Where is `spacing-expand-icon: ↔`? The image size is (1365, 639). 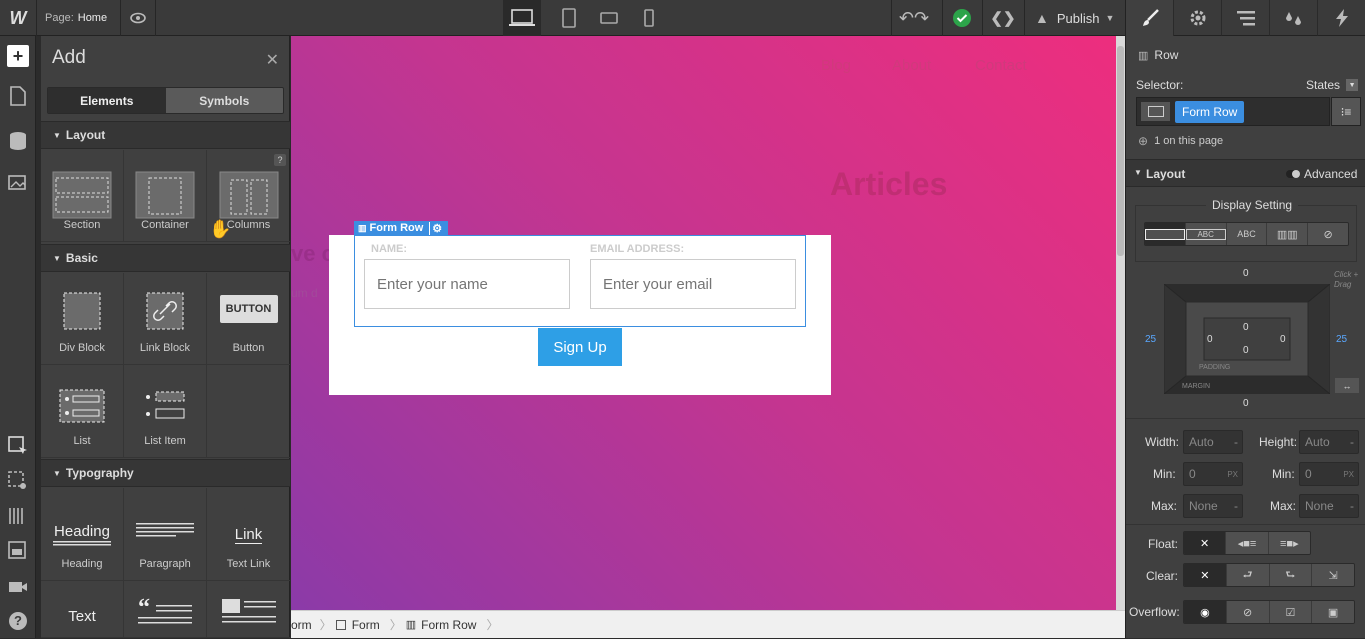 spacing-expand-icon: ↔ is located at coordinates (1347, 385).